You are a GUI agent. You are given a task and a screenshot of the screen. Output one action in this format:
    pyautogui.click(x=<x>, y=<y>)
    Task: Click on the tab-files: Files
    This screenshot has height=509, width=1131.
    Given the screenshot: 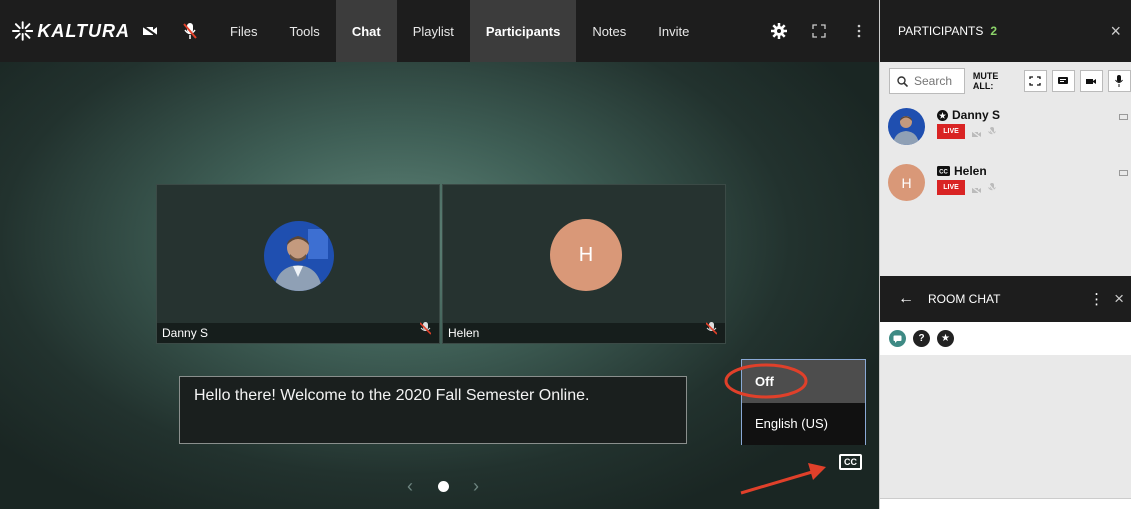 What is the action you would take?
    pyautogui.click(x=243, y=31)
    